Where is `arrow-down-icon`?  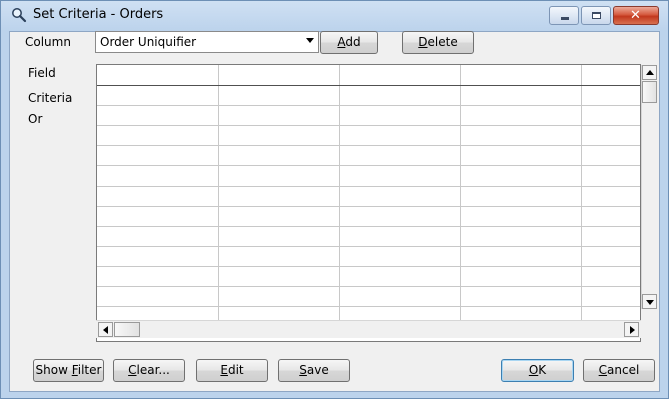 arrow-down-icon is located at coordinates (650, 302).